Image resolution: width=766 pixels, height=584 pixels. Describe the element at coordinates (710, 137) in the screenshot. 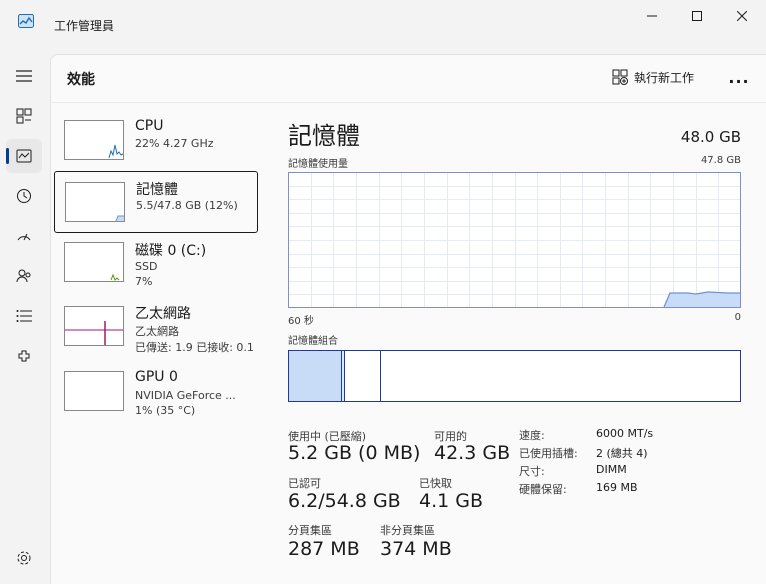

I see `memory-total: 48.0 GB` at that location.